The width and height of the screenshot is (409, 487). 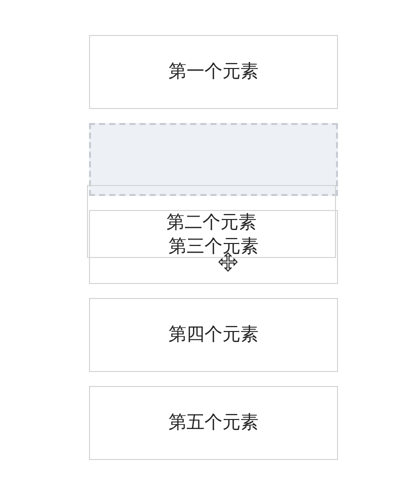 I want to click on item-label: 第四个元素, so click(x=213, y=335).